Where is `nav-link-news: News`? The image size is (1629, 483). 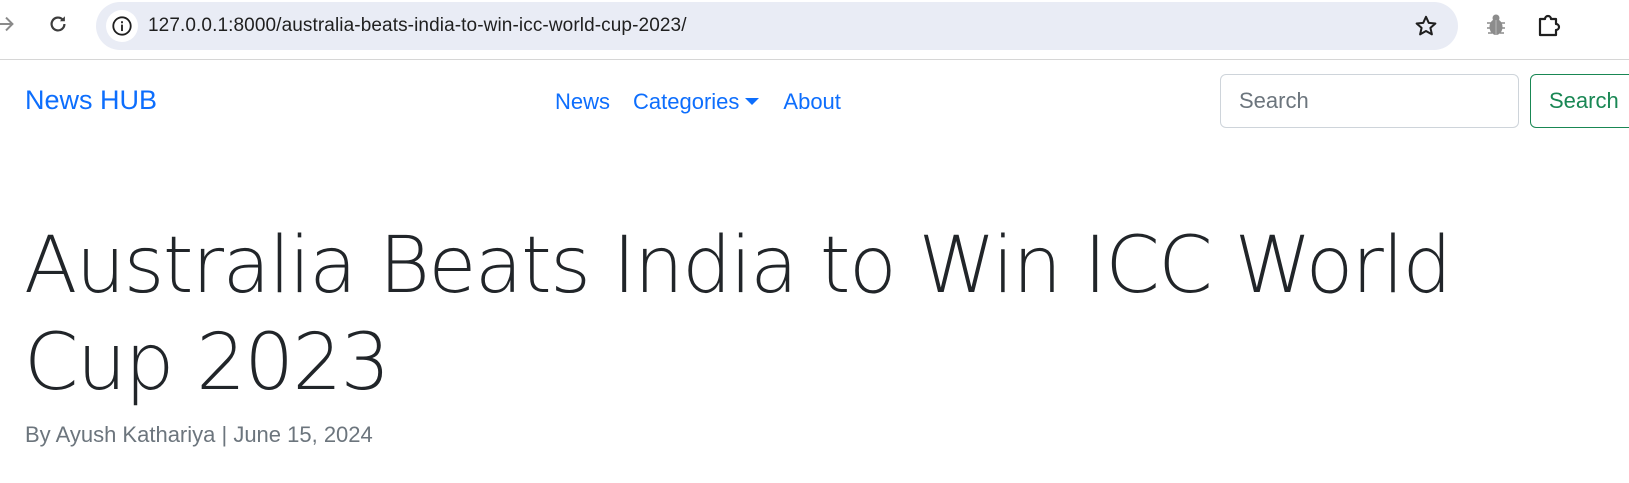
nav-link-news: News is located at coordinates (582, 102).